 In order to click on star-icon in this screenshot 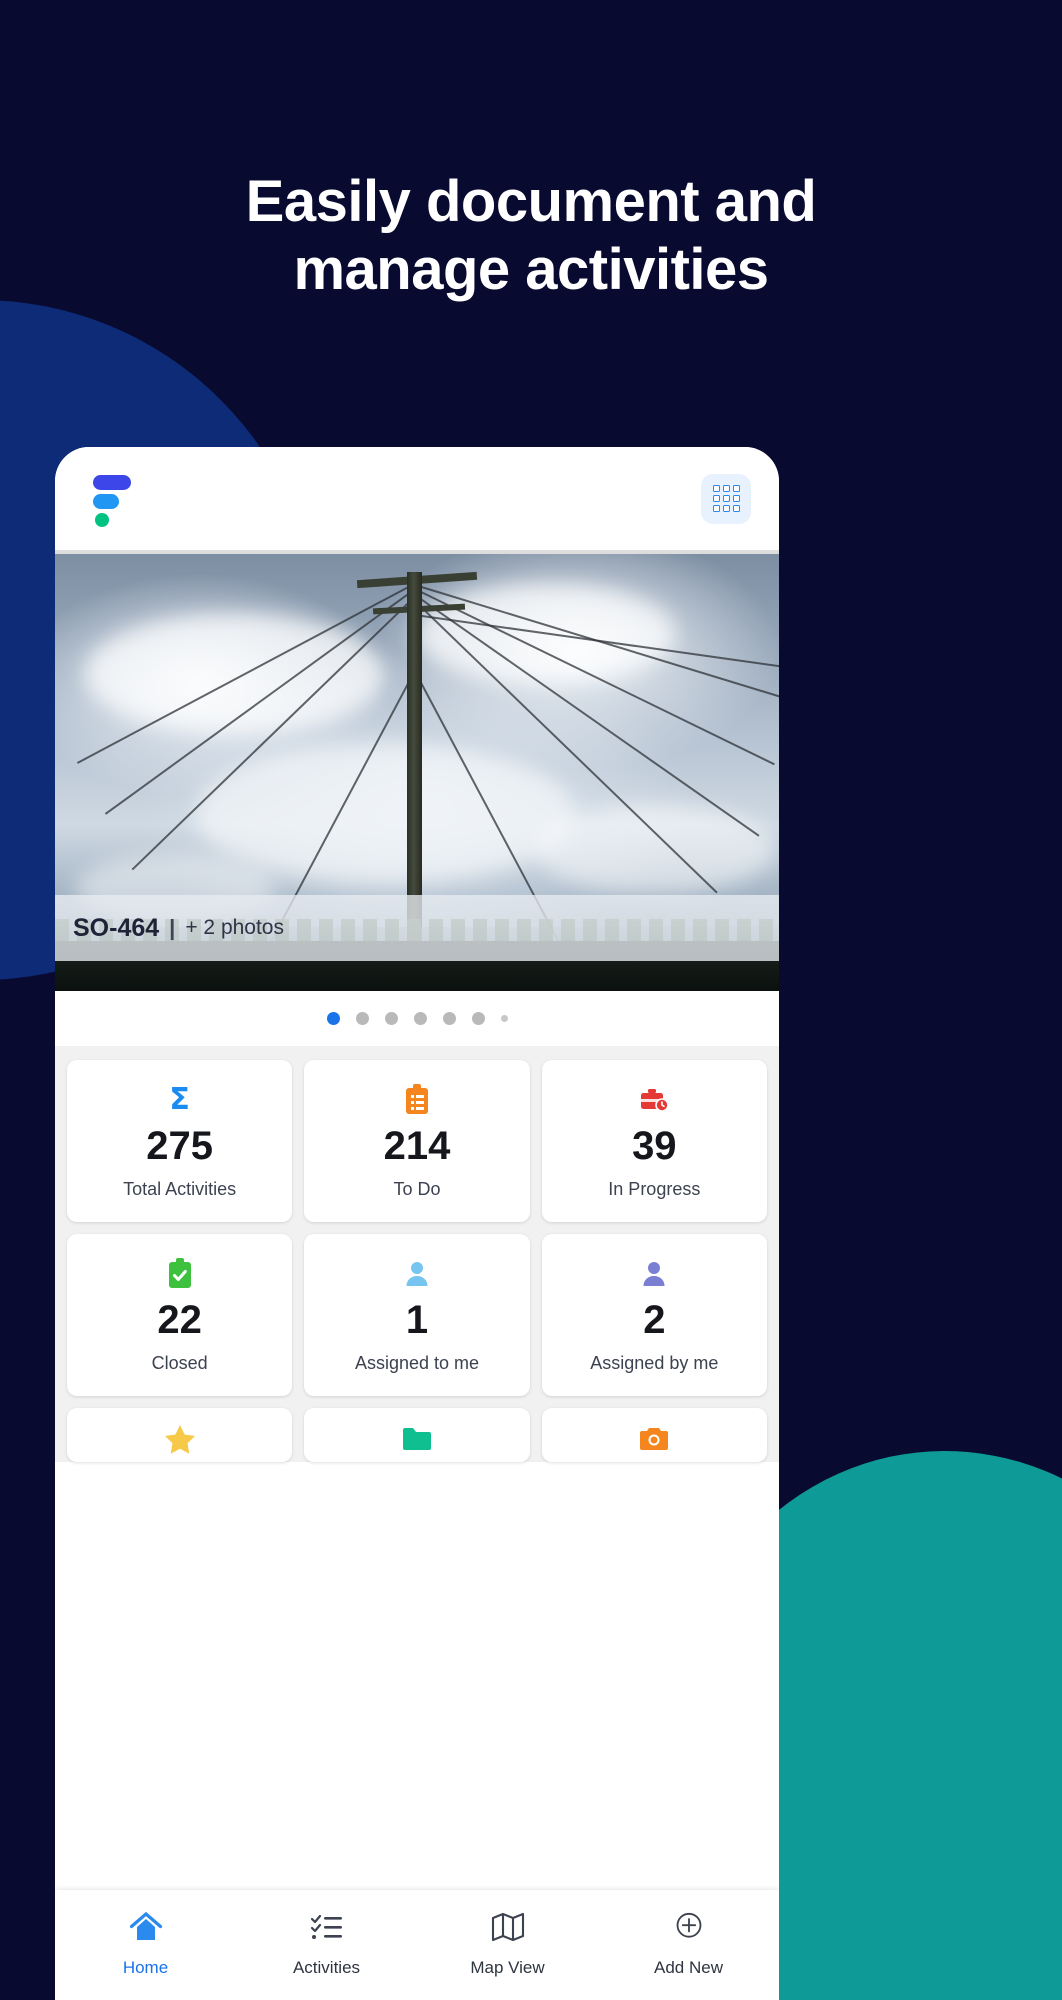, I will do `click(180, 1439)`.